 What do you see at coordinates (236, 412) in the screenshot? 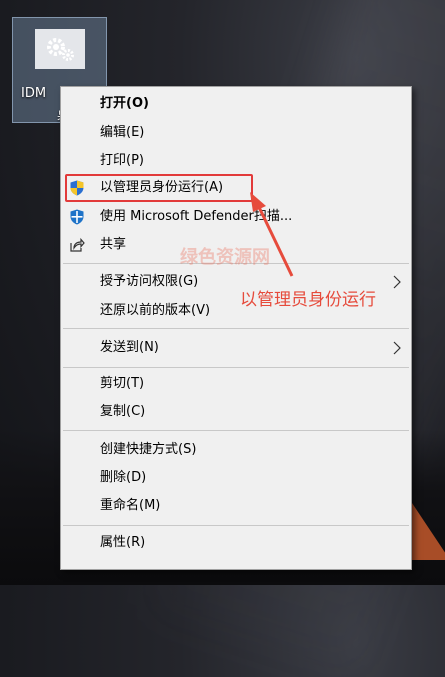
I see `menu-item-copy: 复制(C)` at bounding box center [236, 412].